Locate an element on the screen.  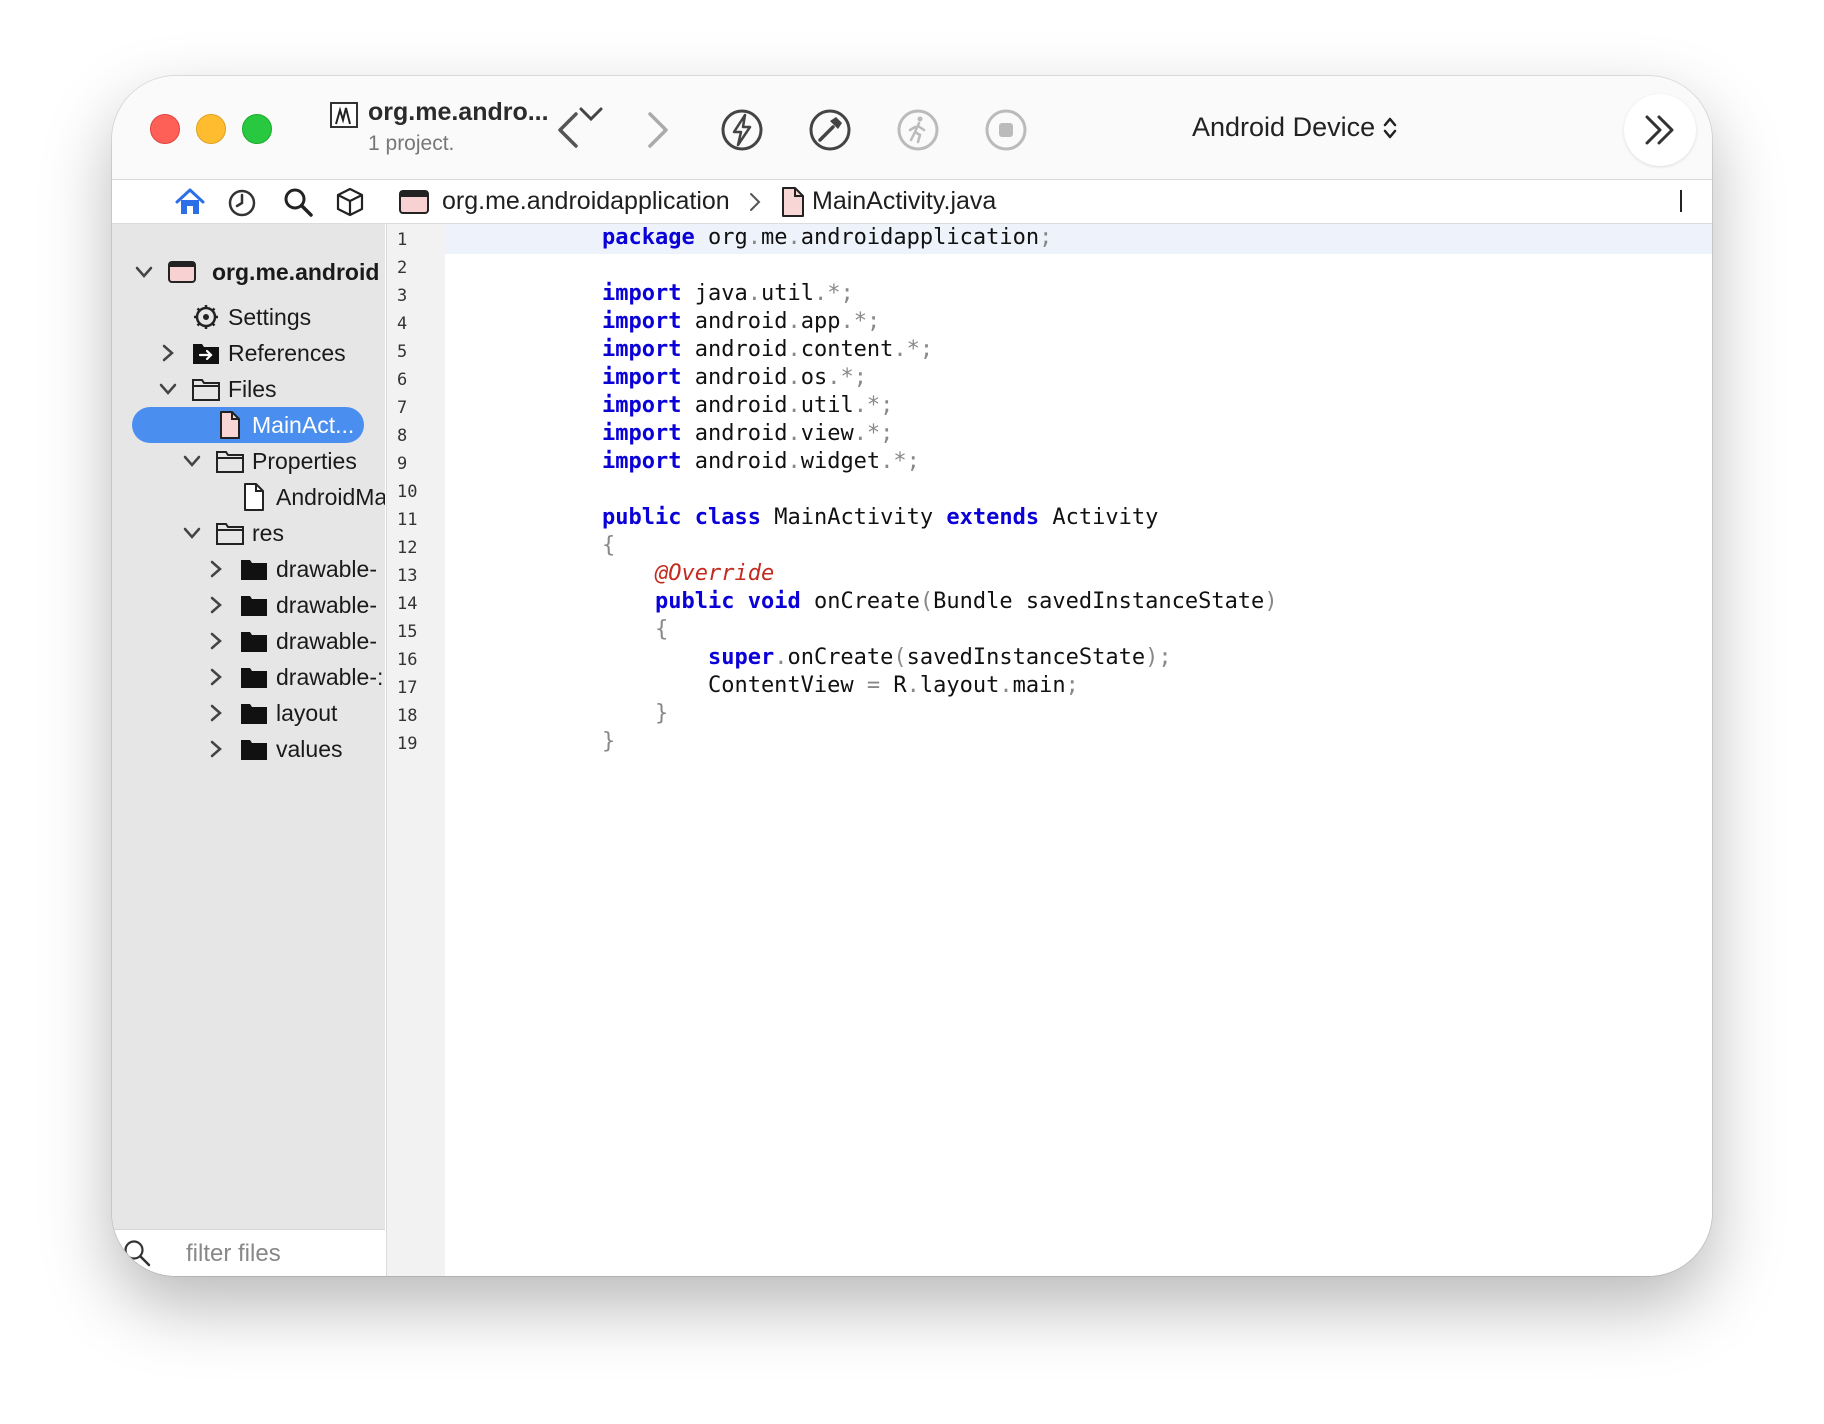
clock-icon is located at coordinates (242, 202).